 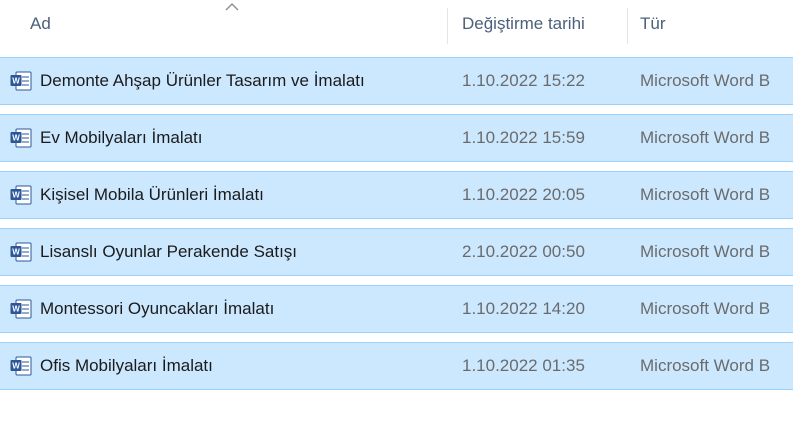 I want to click on column-header-bar: Ad Değiştirme tarihi Tür, so click(x=396, y=24).